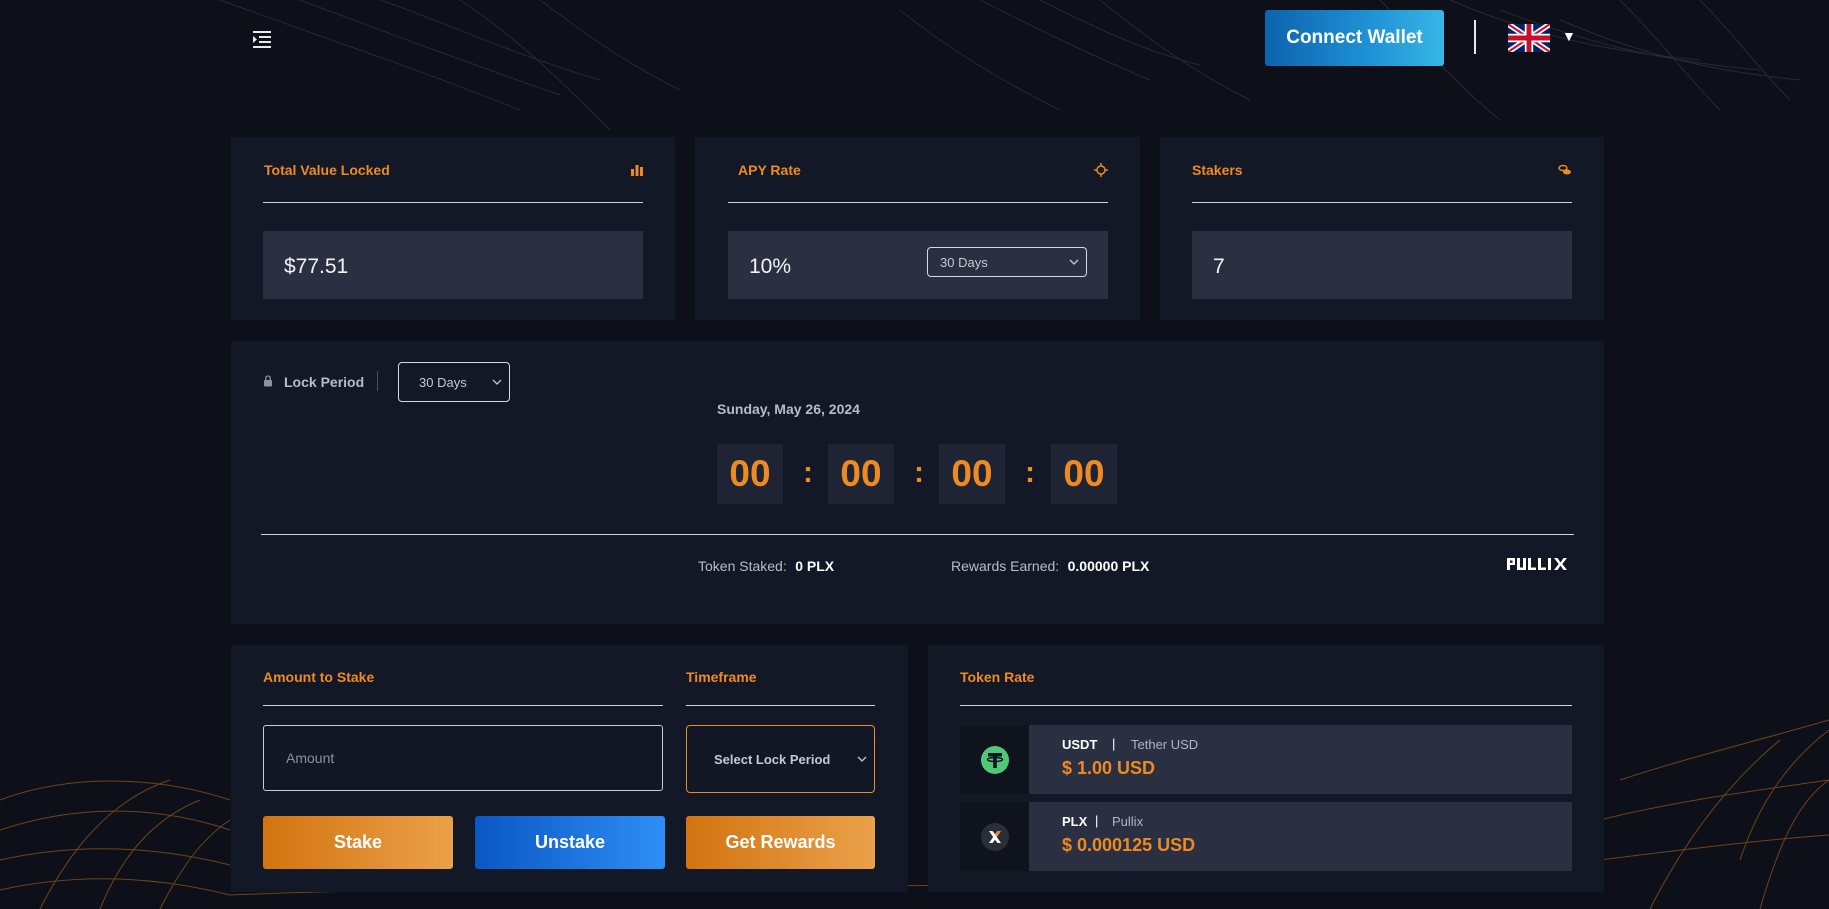 The height and width of the screenshot is (909, 1829). I want to click on crosshair-icon, so click(1101, 170).